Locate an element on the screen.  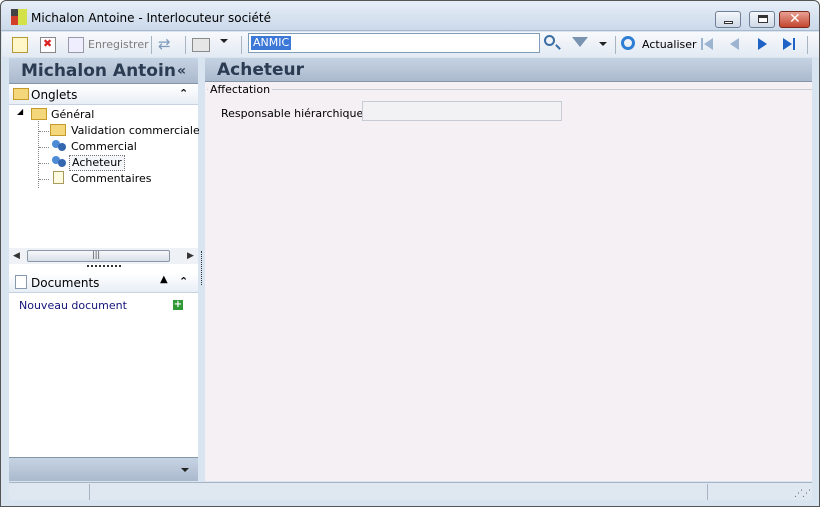
status-bar: ⋰⋰ is located at coordinates (410, 491).